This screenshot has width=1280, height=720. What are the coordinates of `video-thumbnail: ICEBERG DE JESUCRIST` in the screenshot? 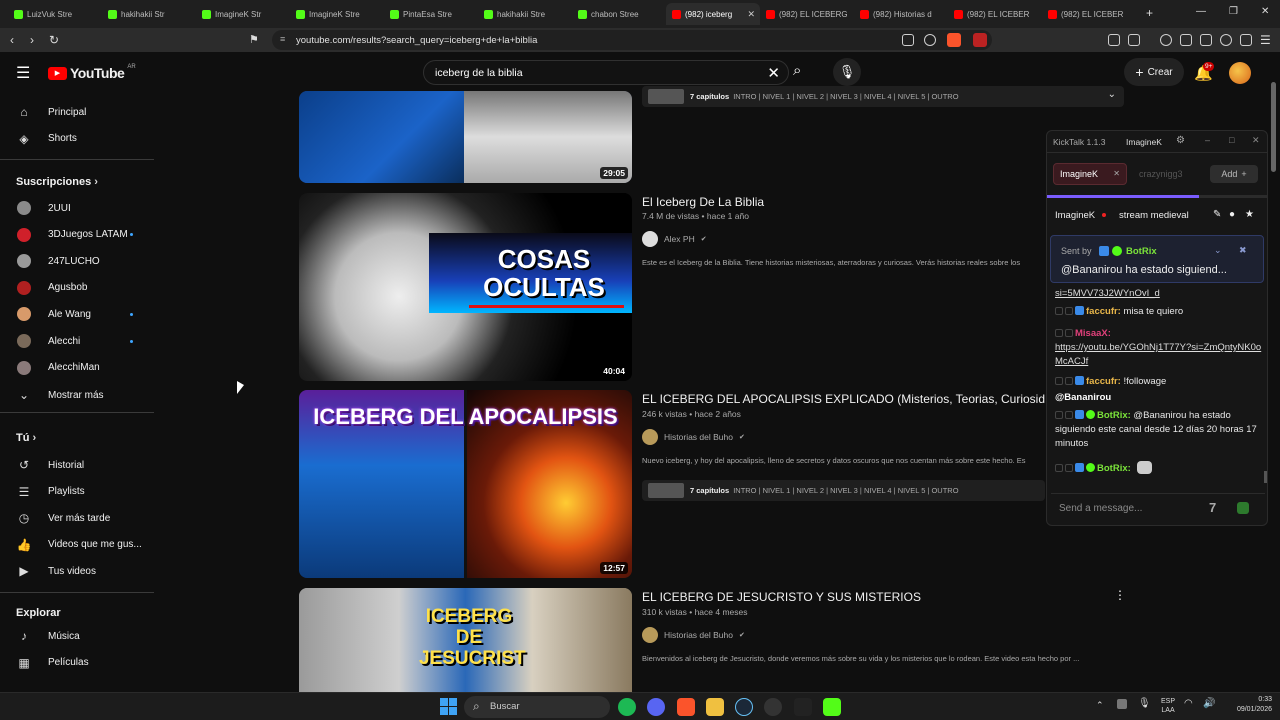 It's located at (465, 640).